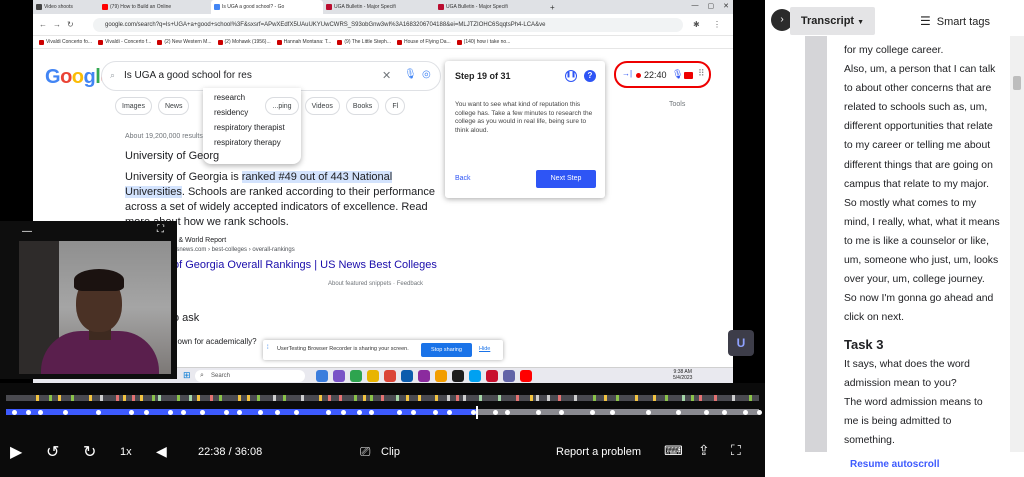 The height and width of the screenshot is (477, 1024). I want to click on resume-autoscroll-button: Resume autoscroll, so click(894, 464).